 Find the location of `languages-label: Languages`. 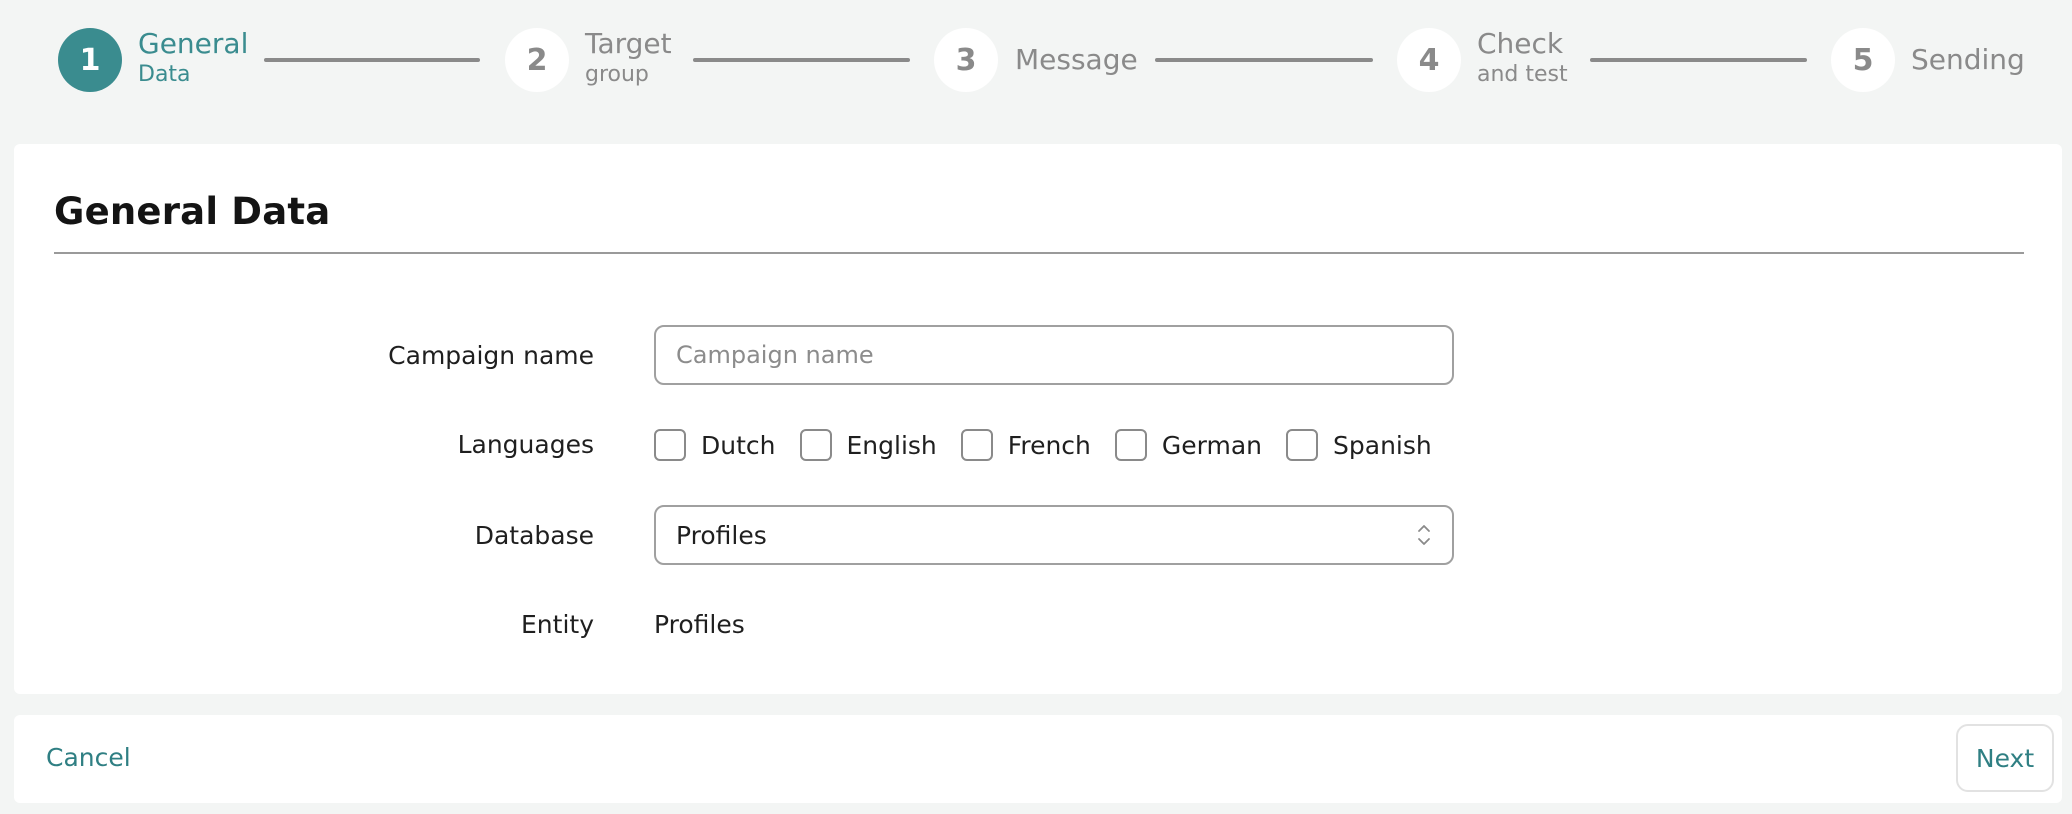

languages-label: Languages is located at coordinates (525, 444).